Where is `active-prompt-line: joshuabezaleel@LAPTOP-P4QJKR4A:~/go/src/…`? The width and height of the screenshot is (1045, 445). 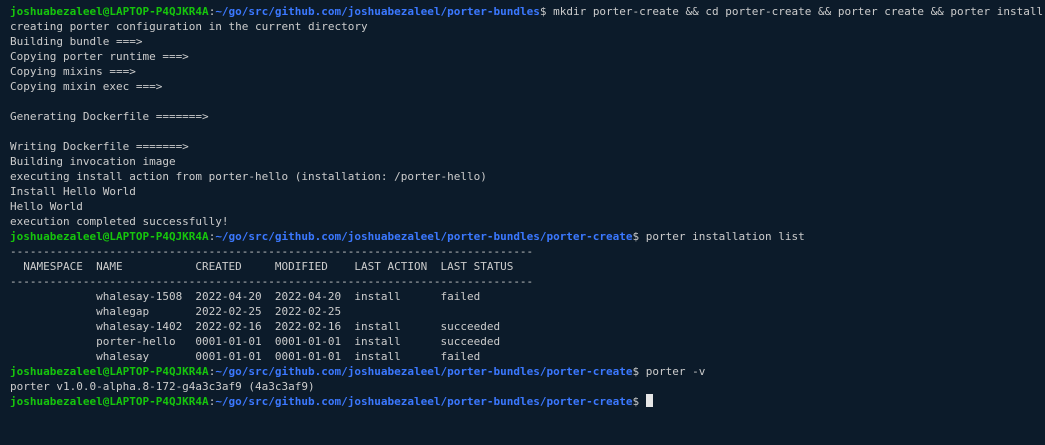
active-prompt-line: joshuabezaleel@LAPTOP-P4QJKR4A:~/go/src/… is located at coordinates (527, 401).